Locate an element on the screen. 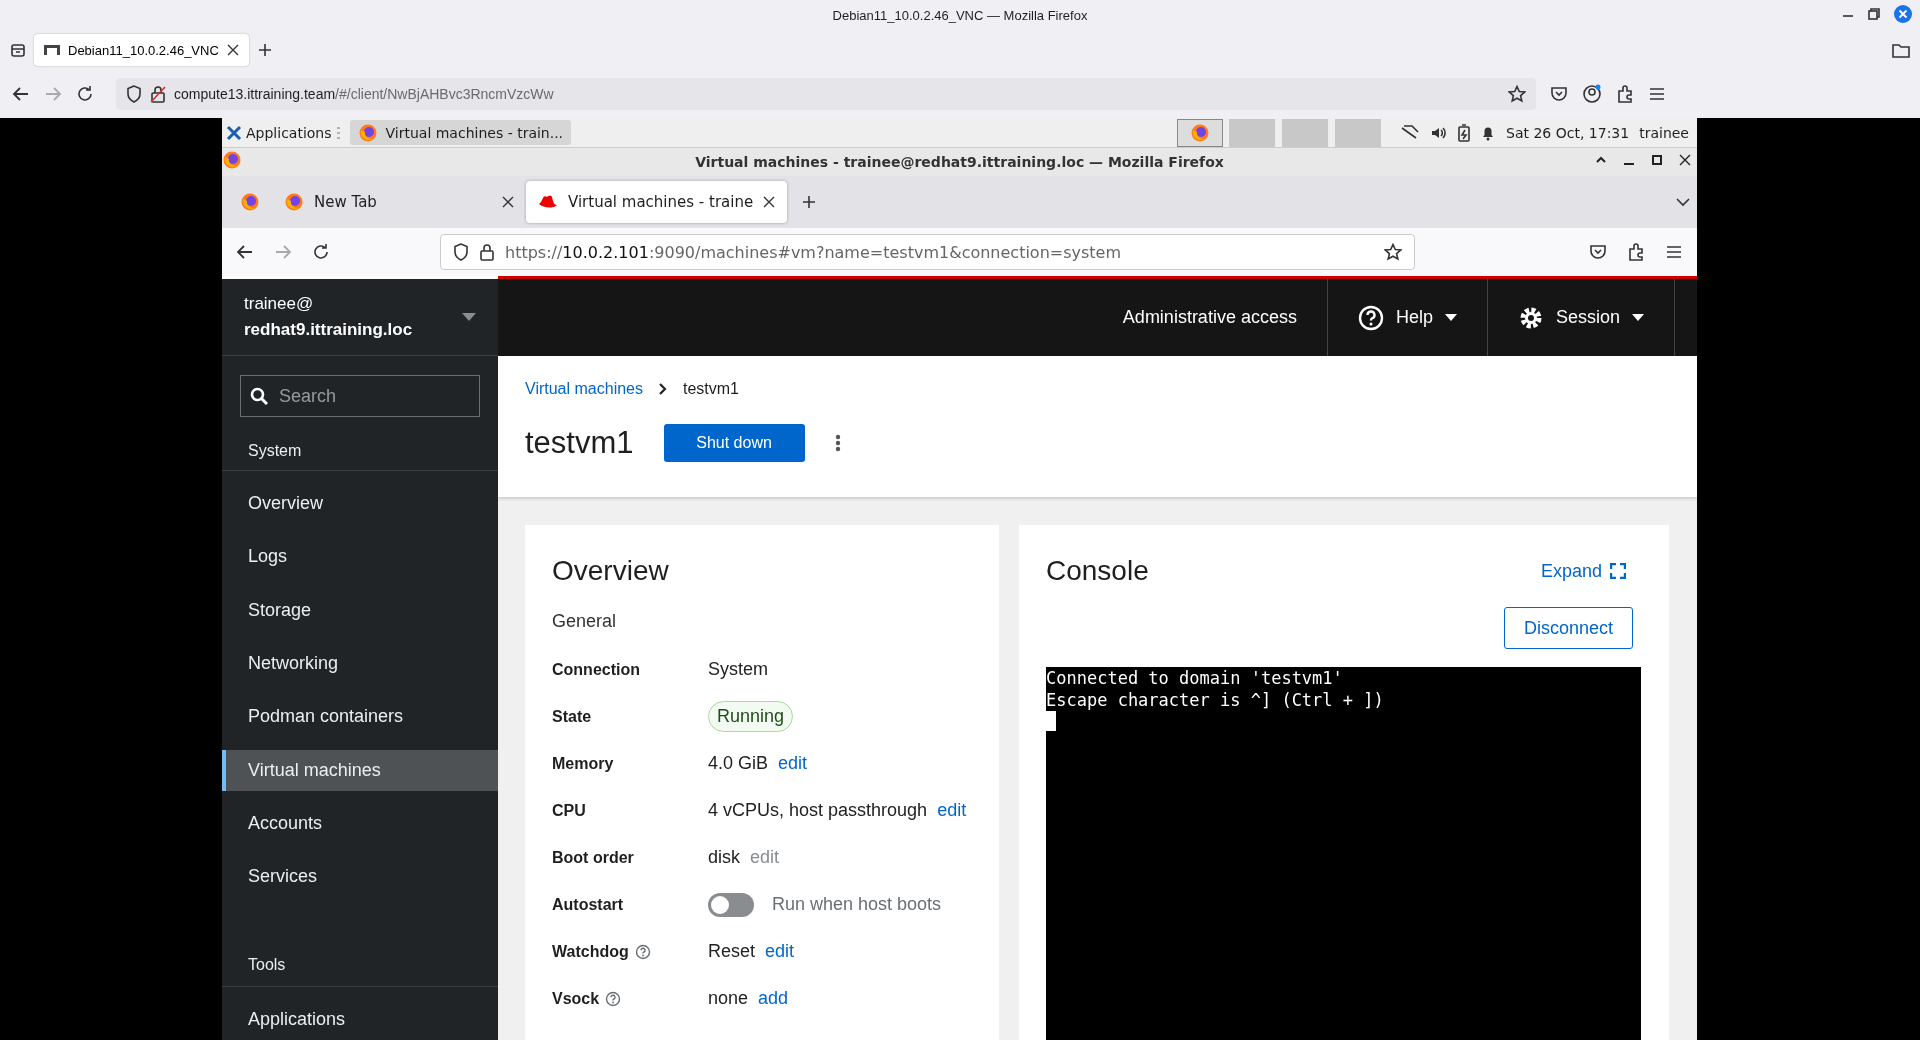 The height and width of the screenshot is (1040, 1920). kebab-menu-icon is located at coordinates (837, 443).